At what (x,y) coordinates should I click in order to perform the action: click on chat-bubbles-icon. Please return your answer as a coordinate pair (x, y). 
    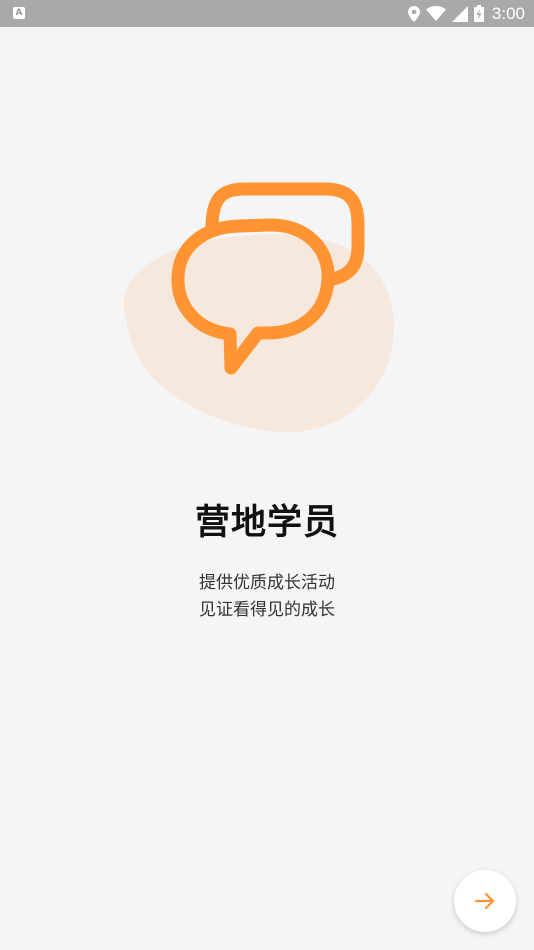
    Looking at the image, I should click on (259, 307).